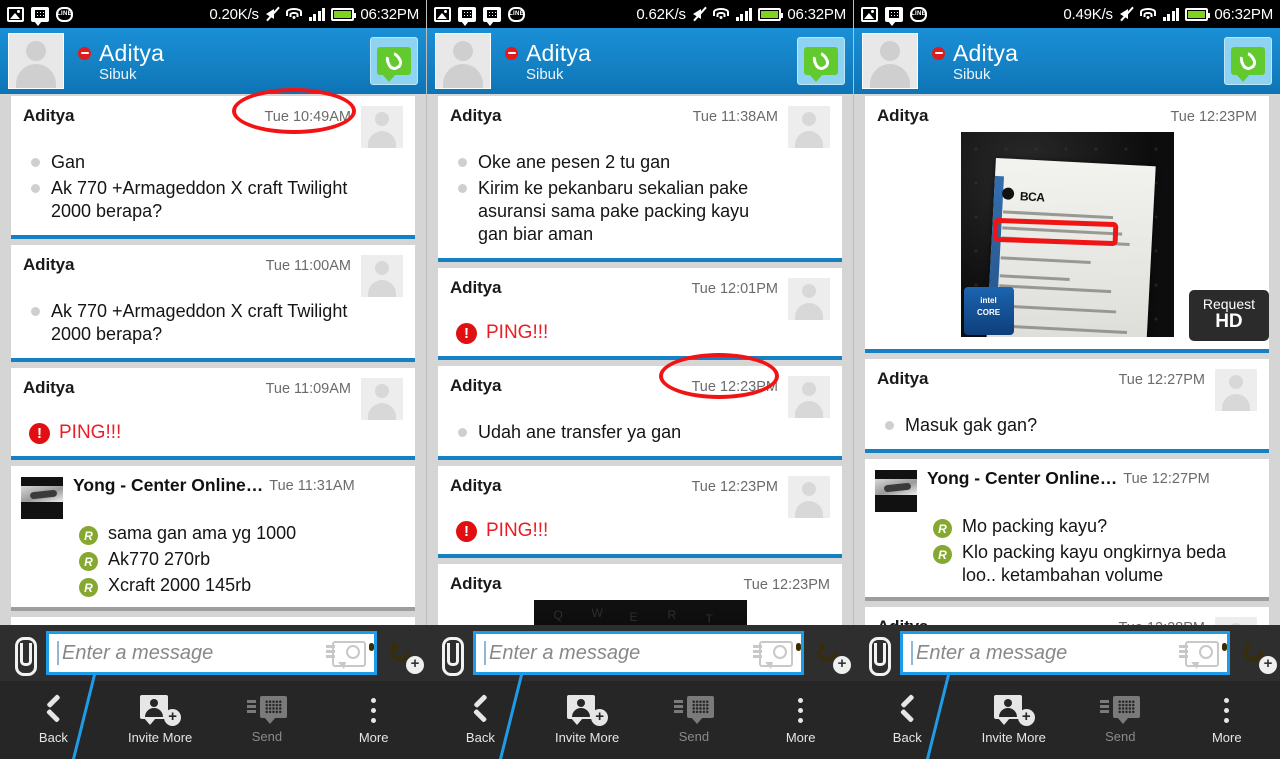  Describe the element at coordinates (735, 117) in the screenshot. I see `message-time: Tue 11:38AM` at that location.